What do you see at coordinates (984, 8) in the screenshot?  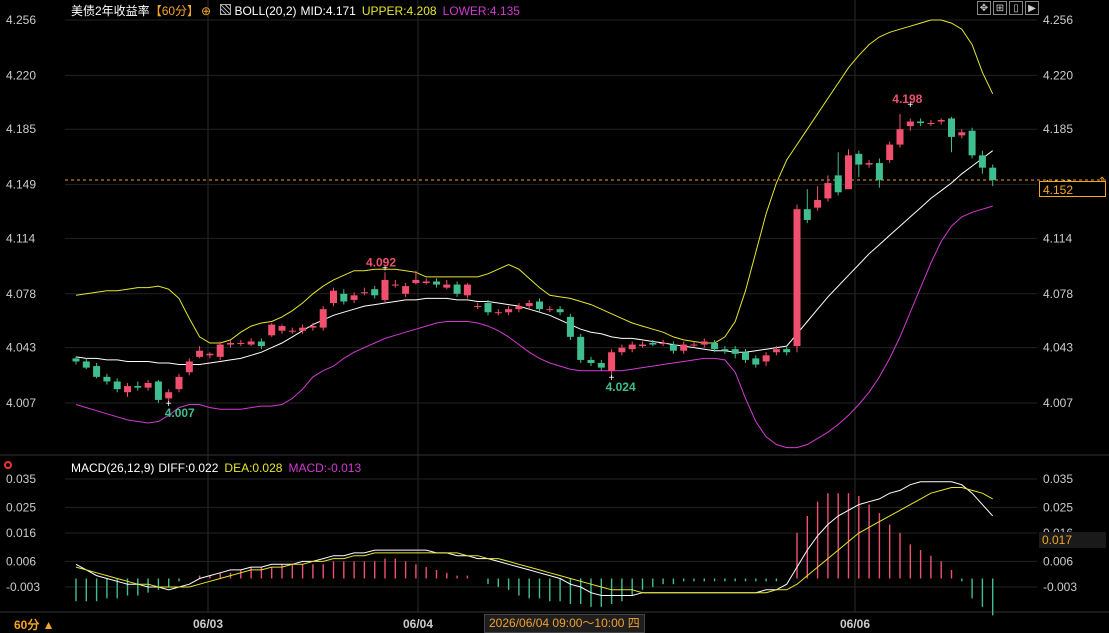 I see `crosshair-icon: ✥` at bounding box center [984, 8].